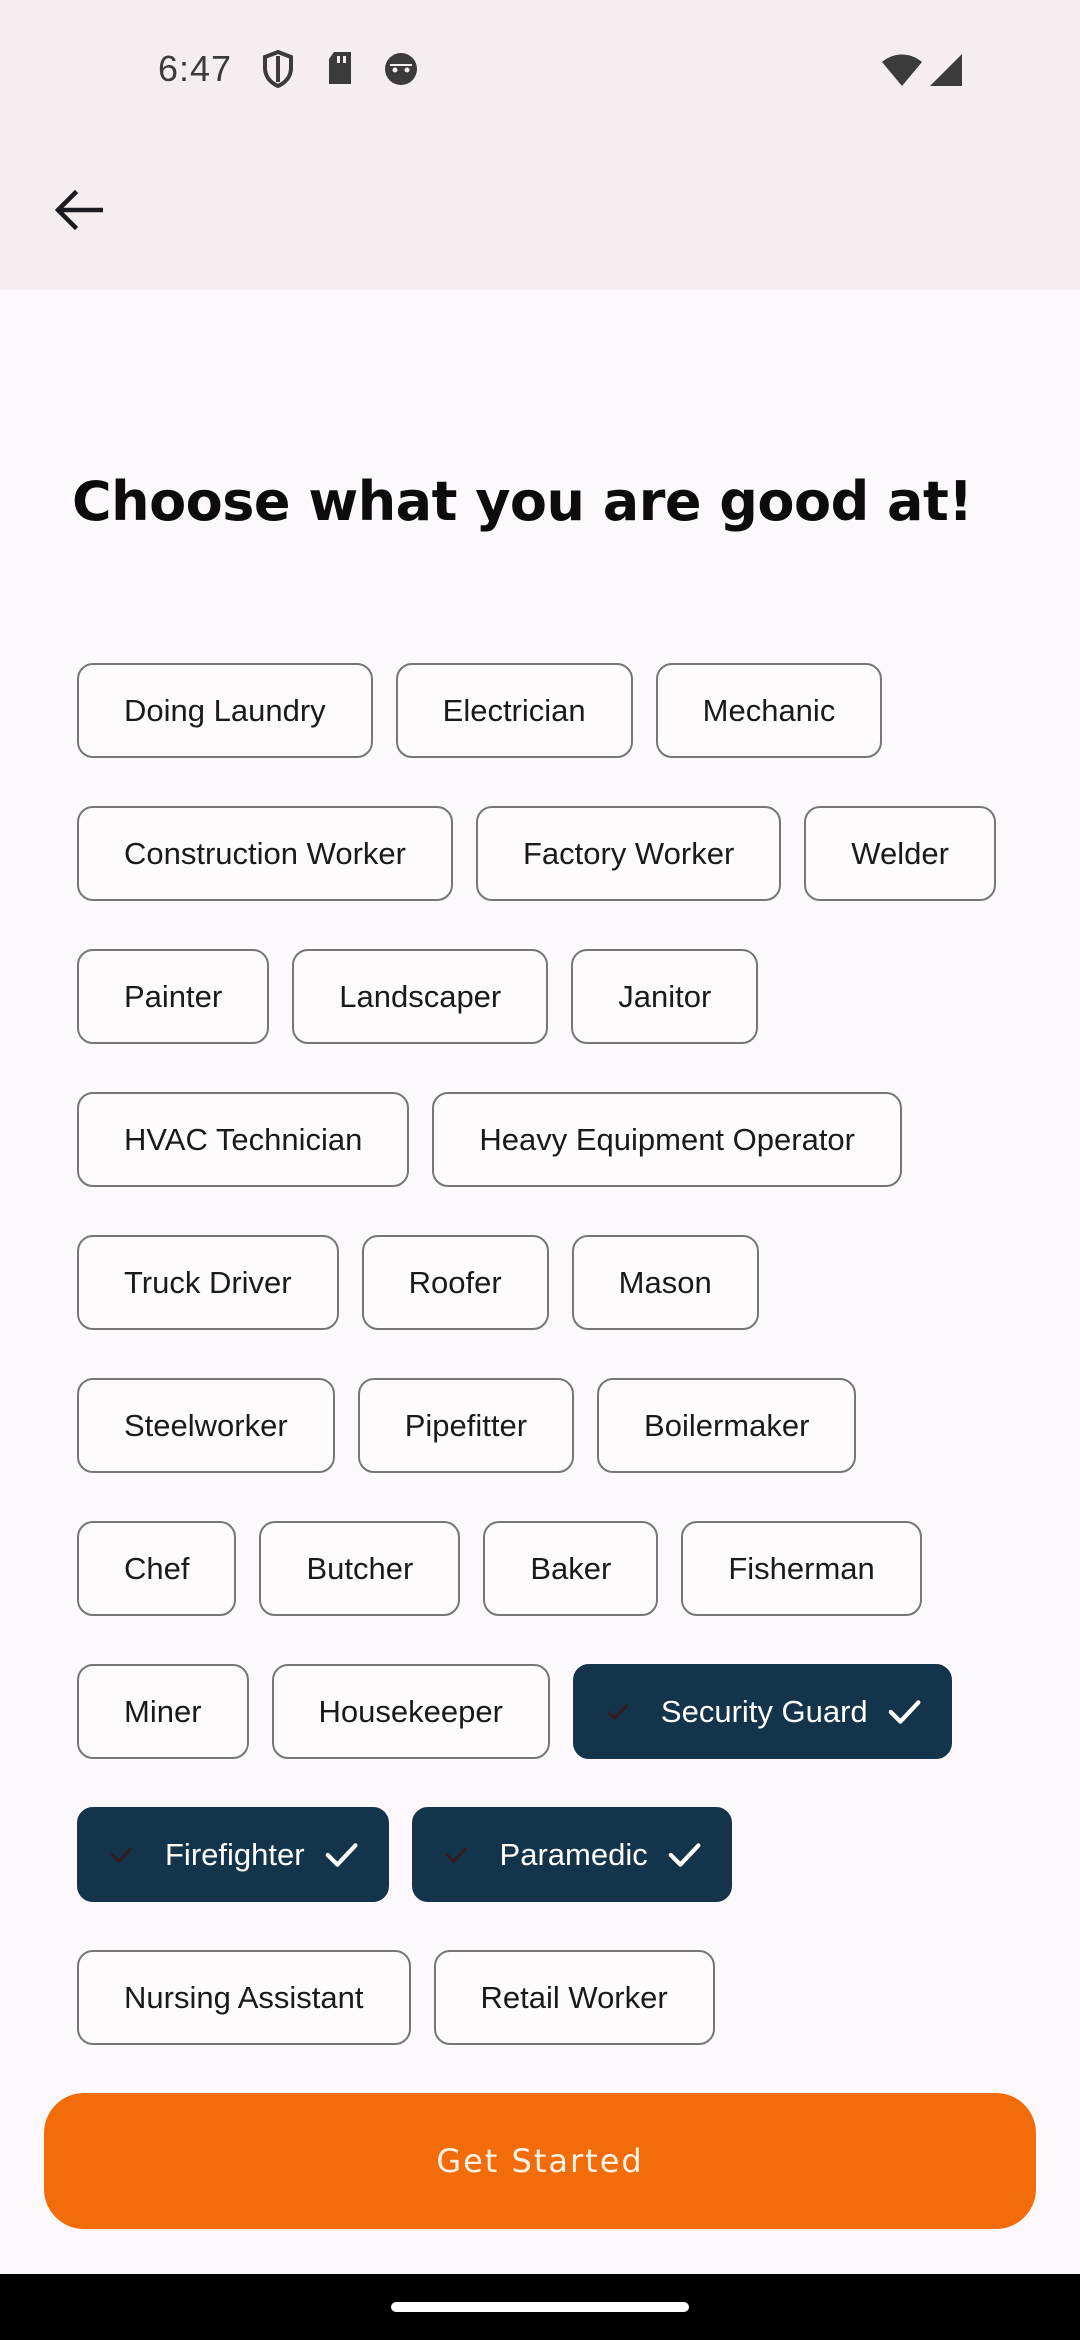 The height and width of the screenshot is (2340, 1080). I want to click on skill-chip-paramedic: Paramedic, so click(571, 1854).